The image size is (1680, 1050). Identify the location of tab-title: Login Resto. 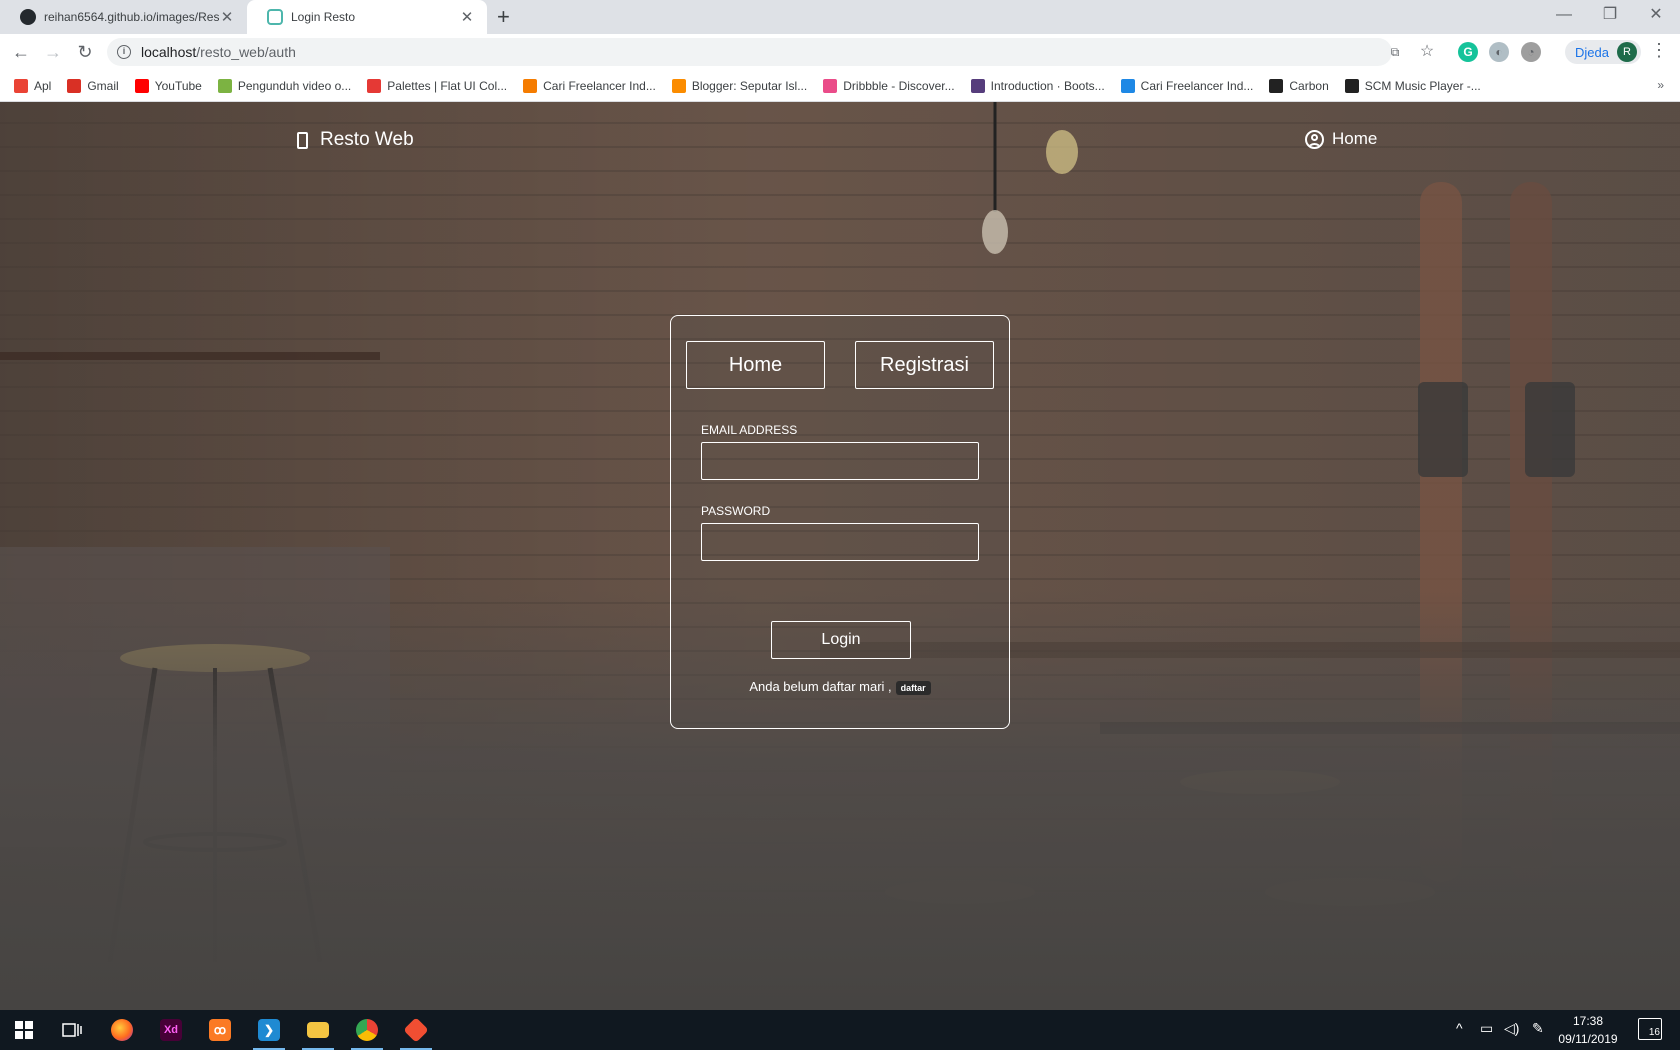
(323, 17).